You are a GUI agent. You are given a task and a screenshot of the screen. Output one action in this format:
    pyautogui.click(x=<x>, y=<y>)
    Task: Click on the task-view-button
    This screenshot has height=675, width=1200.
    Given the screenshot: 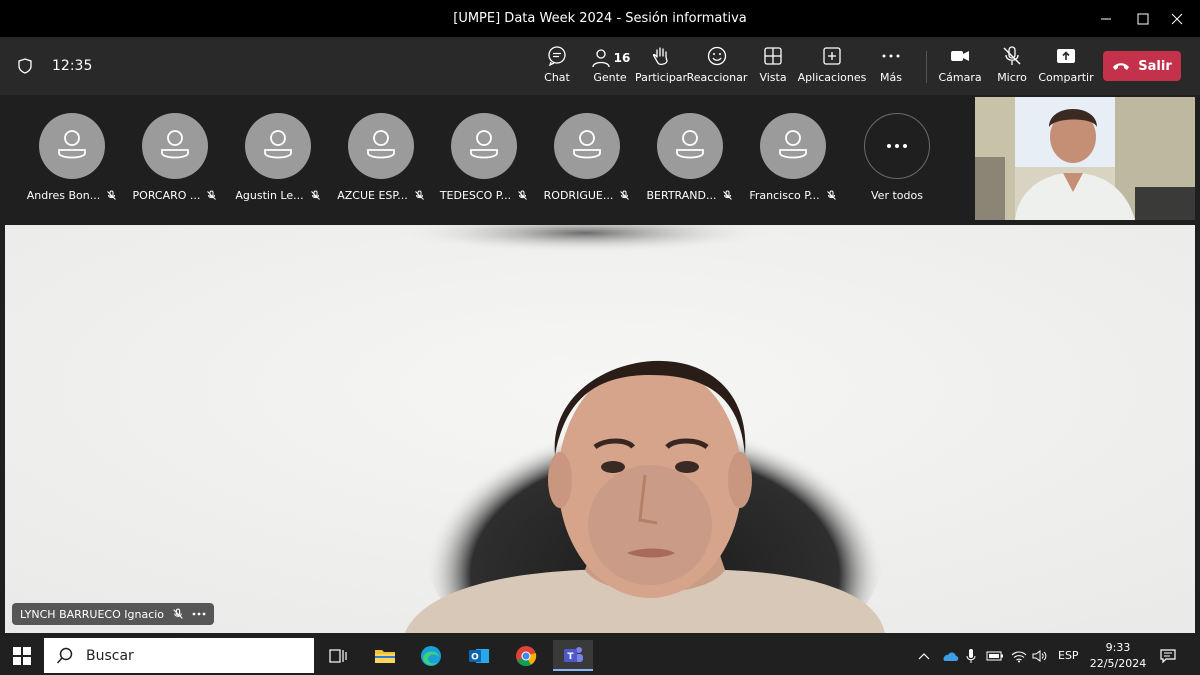 What is the action you would take?
    pyautogui.click(x=338, y=655)
    